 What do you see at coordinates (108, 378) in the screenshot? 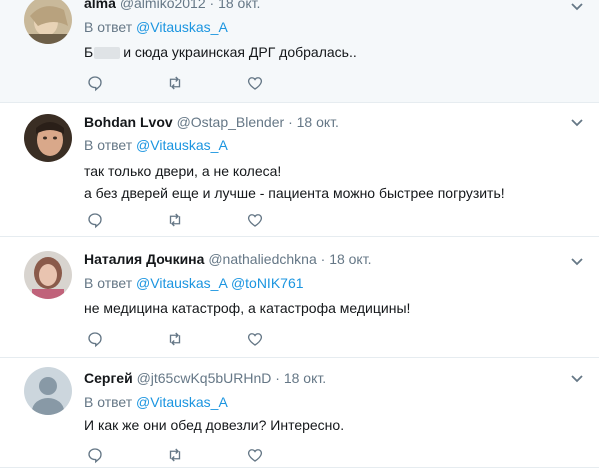
I see `display-name: Сергей` at bounding box center [108, 378].